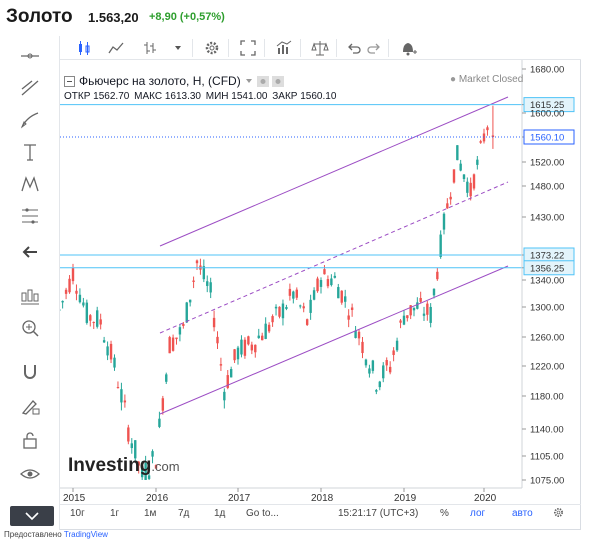 The height and width of the screenshot is (539, 590). Describe the element at coordinates (30, 56) in the screenshot. I see `crosshair-icon` at that location.